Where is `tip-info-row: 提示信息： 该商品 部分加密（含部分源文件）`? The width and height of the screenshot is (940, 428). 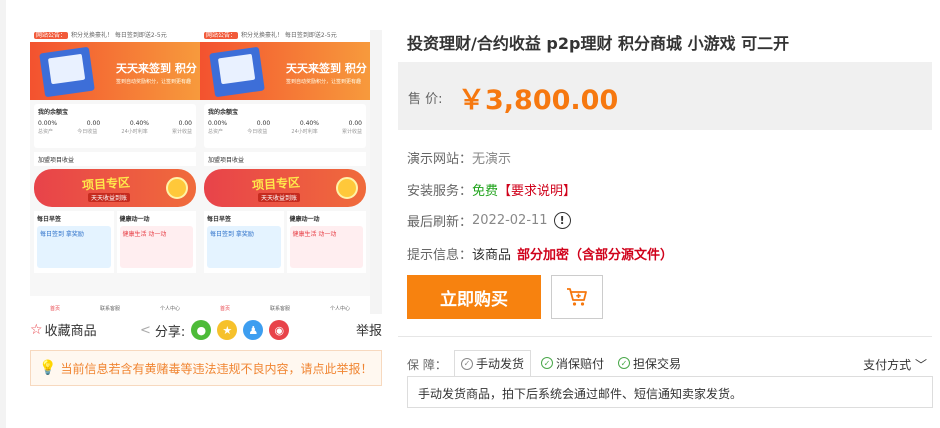
tip-info-row: 提示信息： 该商品 部分加密（含部分源文件） is located at coordinates (540, 253).